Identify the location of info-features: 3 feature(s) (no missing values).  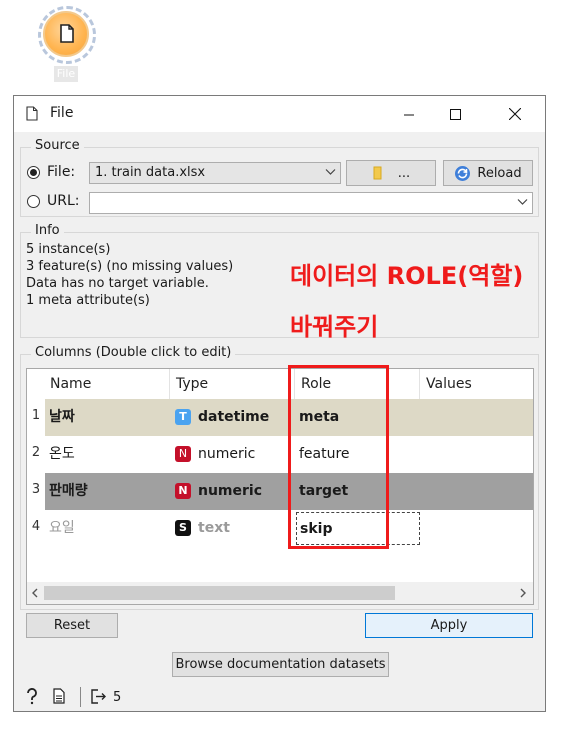
(130, 266).